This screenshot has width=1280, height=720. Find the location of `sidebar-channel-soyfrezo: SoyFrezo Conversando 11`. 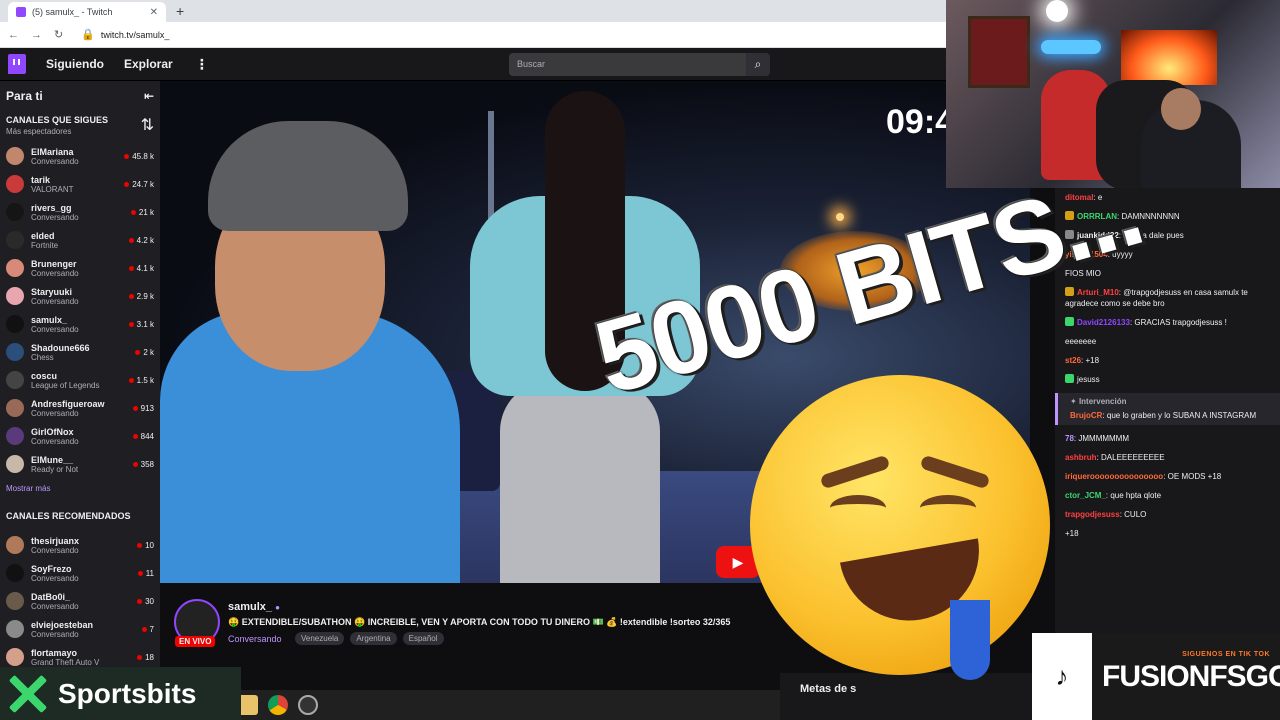

sidebar-channel-soyfrezo: SoyFrezo Conversando 11 is located at coordinates (80, 573).